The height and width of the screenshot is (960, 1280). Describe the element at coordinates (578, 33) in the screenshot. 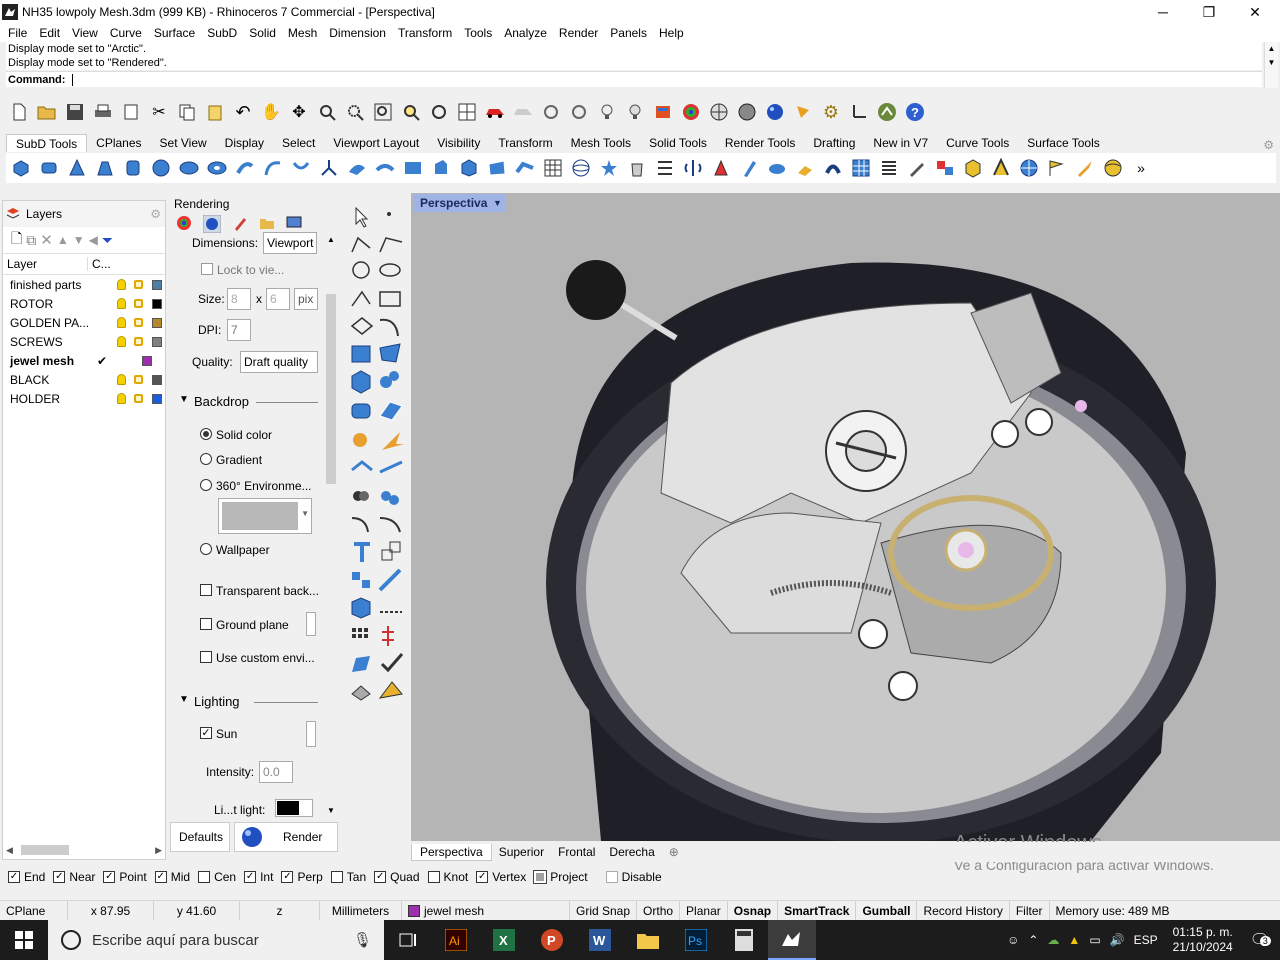

I see `menu-render: Render` at that location.